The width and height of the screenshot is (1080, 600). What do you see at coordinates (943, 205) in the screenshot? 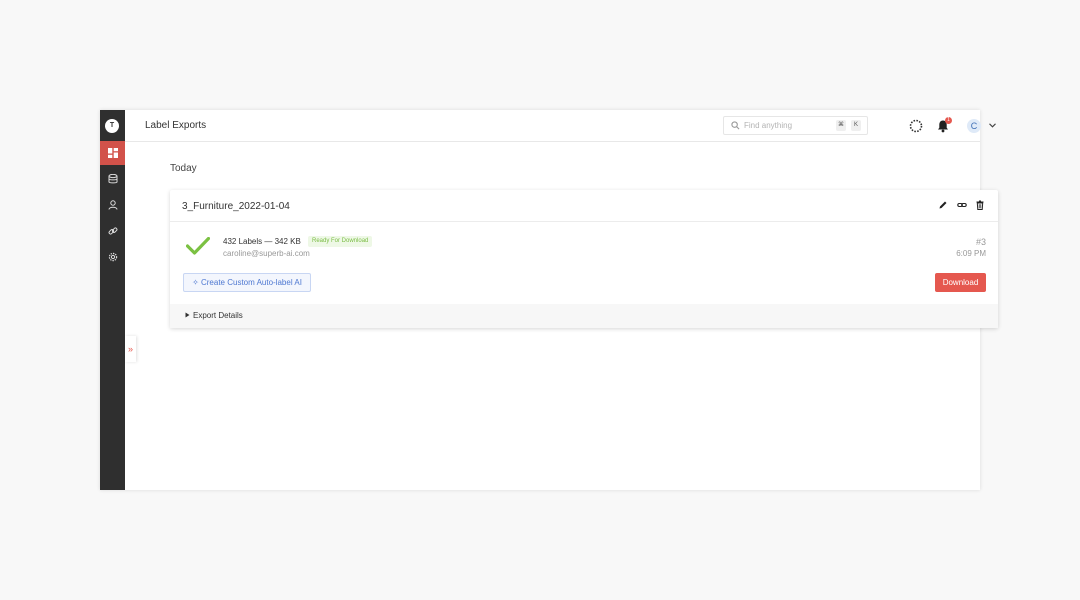
I see `edit-icon` at bounding box center [943, 205].